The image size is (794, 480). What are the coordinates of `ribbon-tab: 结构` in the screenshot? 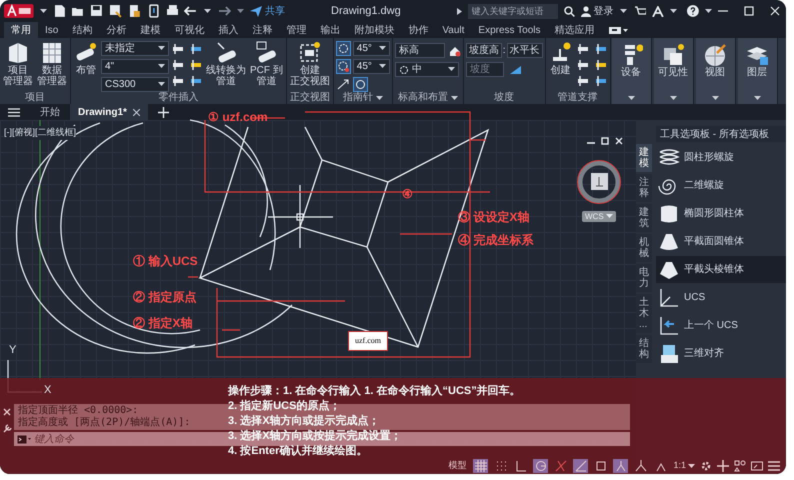 It's located at (82, 30).